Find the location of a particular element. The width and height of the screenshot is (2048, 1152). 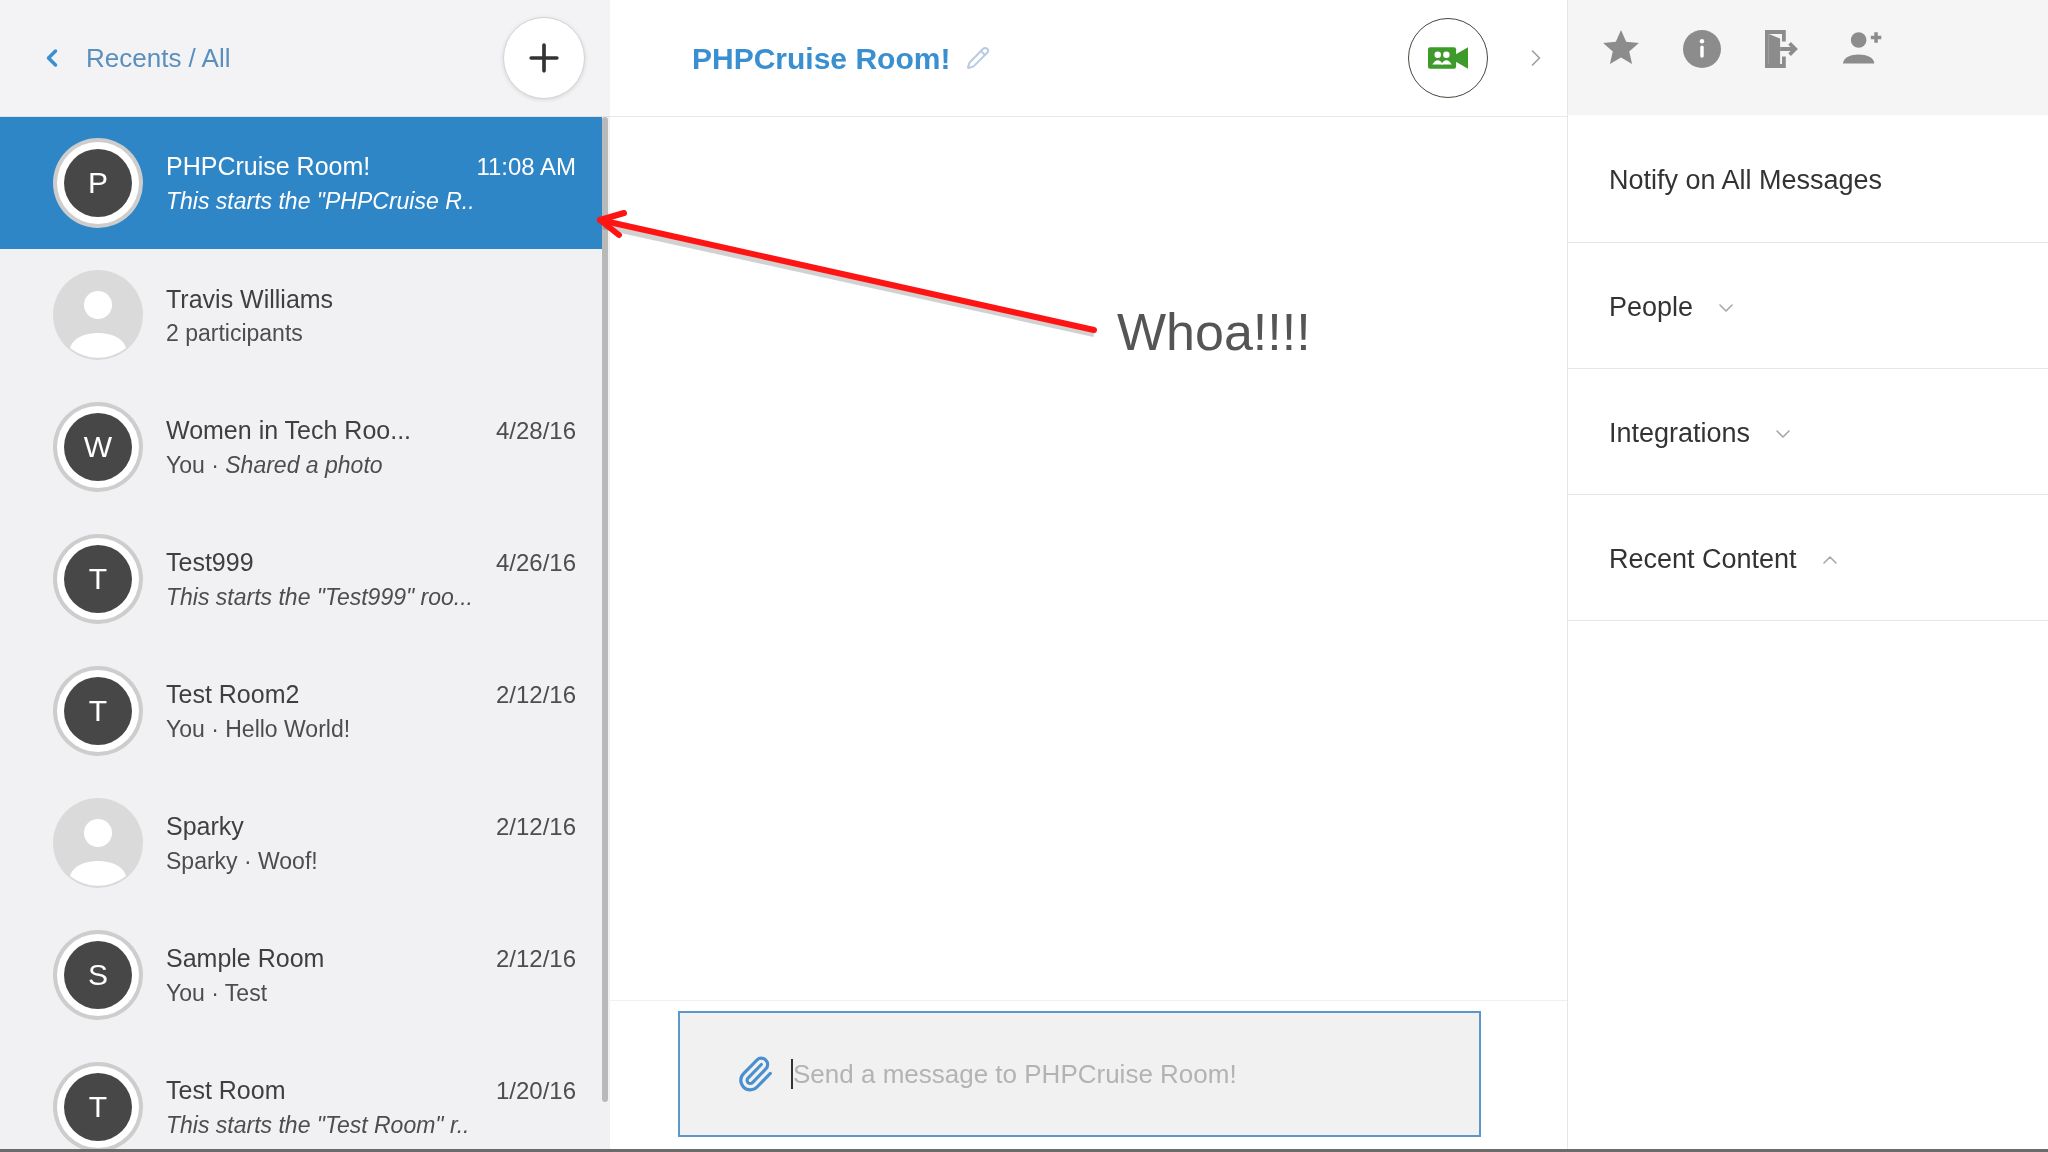

annotation-text: Whoa!!!! is located at coordinates (1214, 332).